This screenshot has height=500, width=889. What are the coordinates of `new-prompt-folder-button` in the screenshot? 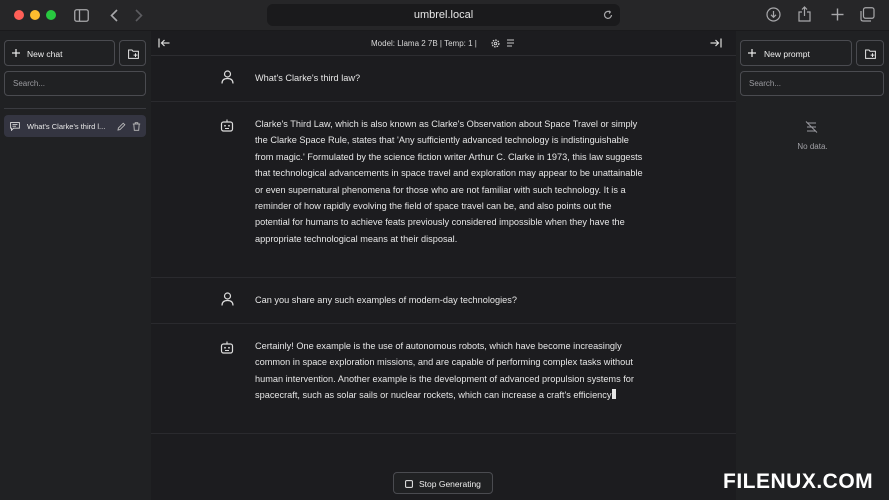 It's located at (870, 53).